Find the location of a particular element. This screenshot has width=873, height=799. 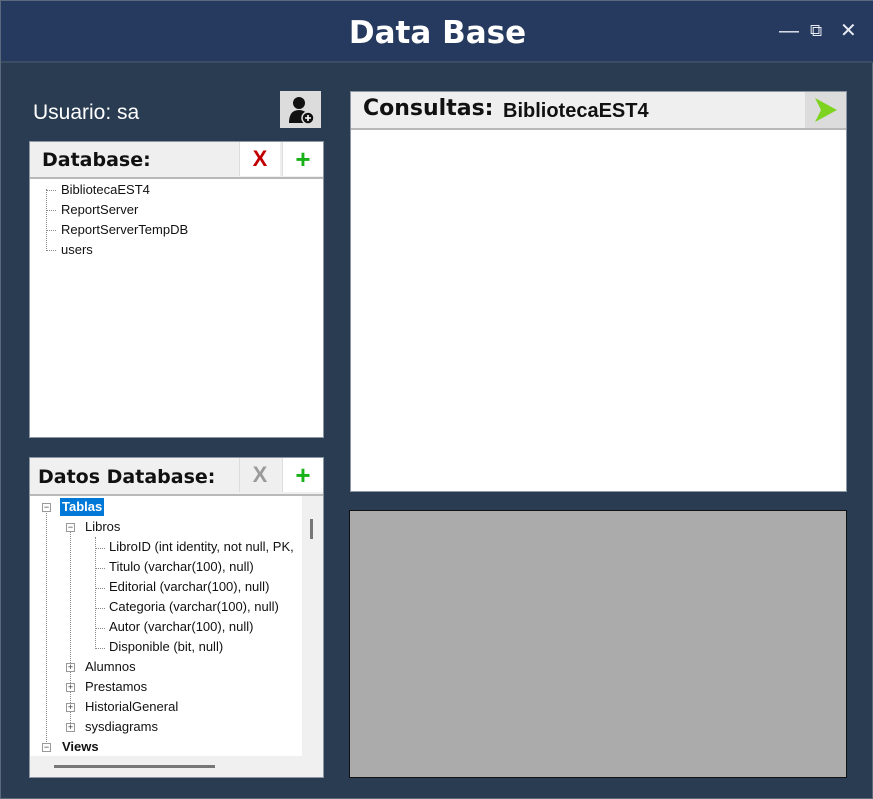

title-bar: Data Base — ⧉ ✕ is located at coordinates (437, 32).